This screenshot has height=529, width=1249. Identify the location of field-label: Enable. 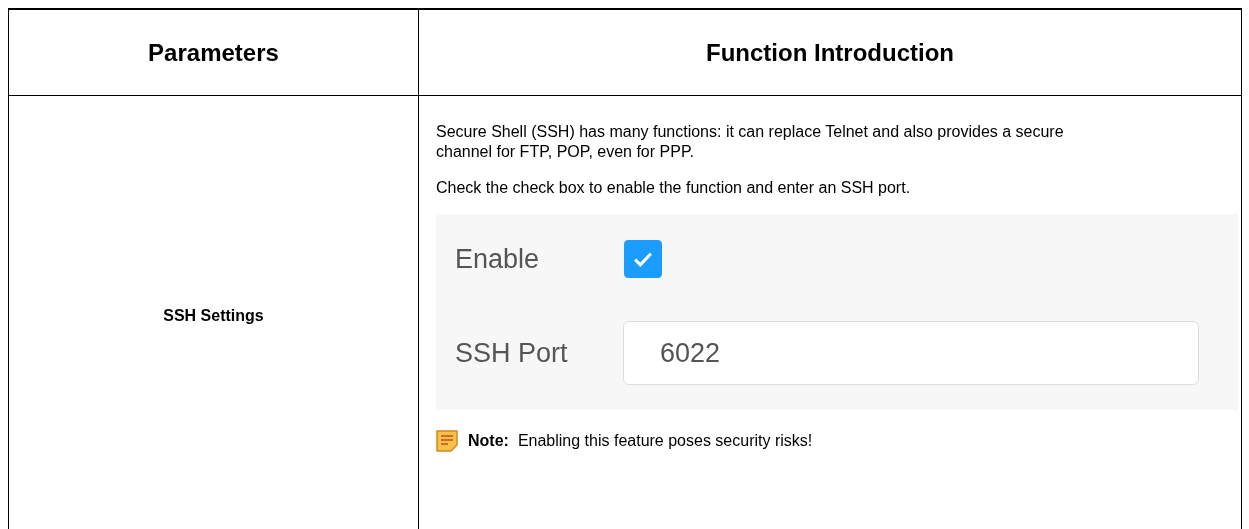
(498, 259).